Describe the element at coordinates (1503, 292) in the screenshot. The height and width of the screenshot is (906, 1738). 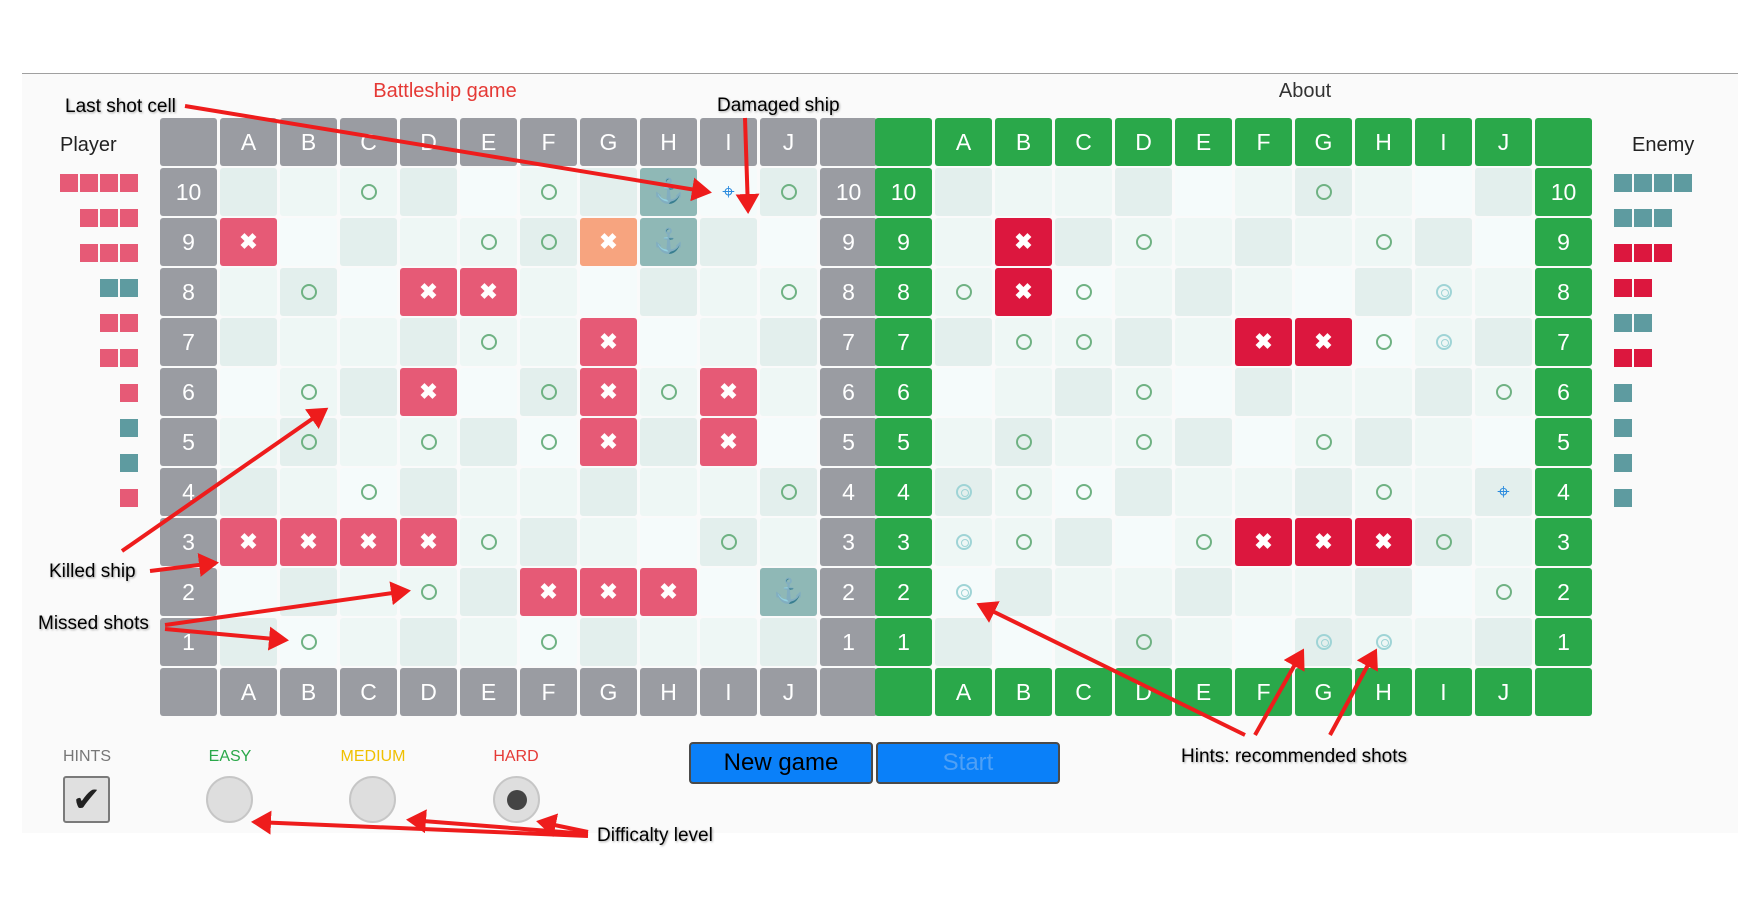
I see `enemy-cell-J8` at that location.